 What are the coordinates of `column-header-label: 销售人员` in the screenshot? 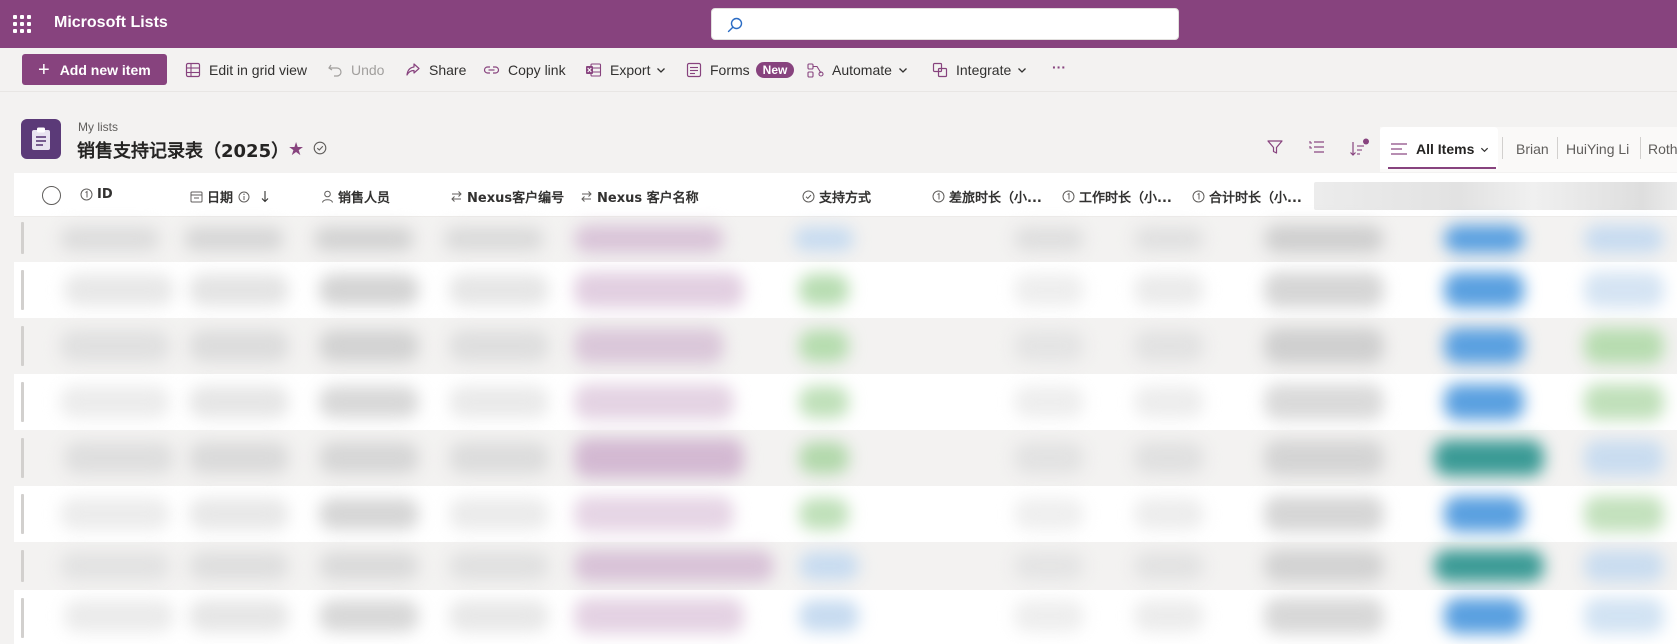 It's located at (364, 198).